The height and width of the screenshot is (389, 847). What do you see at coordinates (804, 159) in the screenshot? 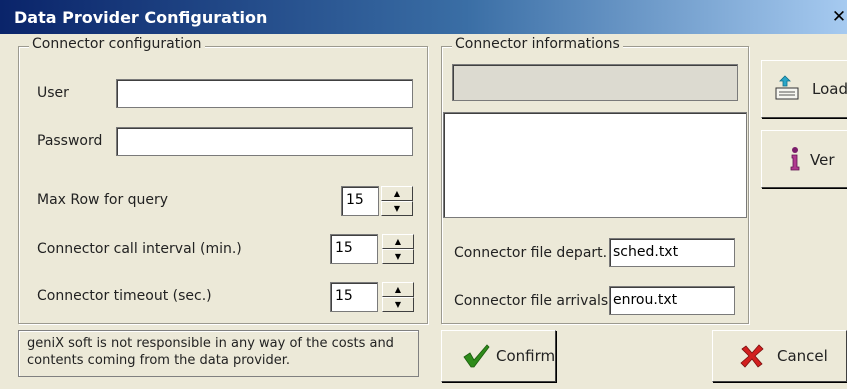
I see `ver-button: Ver` at bounding box center [804, 159].